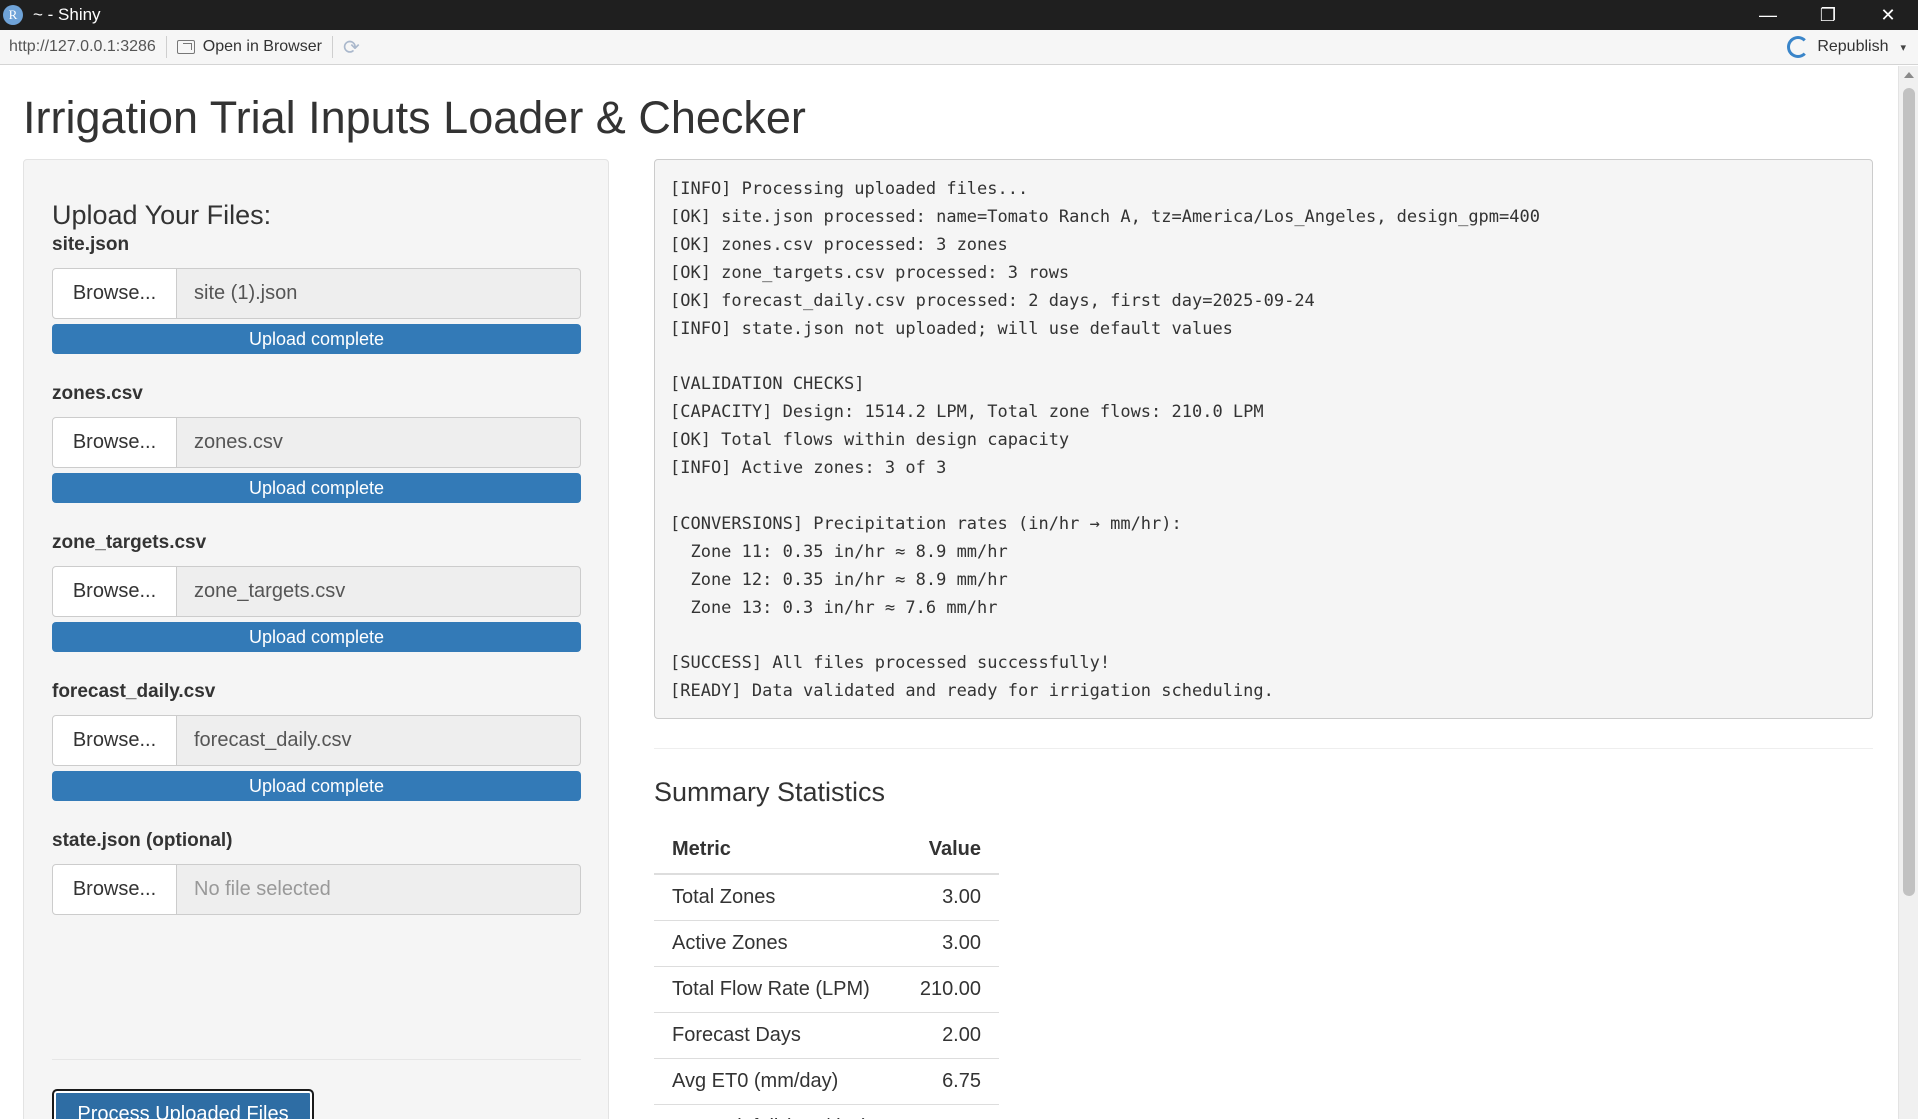 The width and height of the screenshot is (1918, 1119). I want to click on metric-cell: Total Flow Rate (LPM), so click(776, 989).